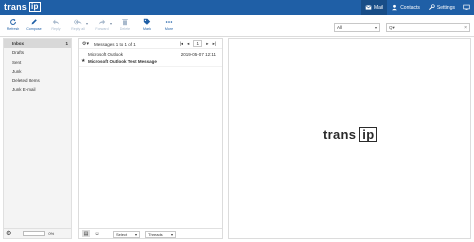  I want to click on search-input: Q▾ ×, so click(428, 27).